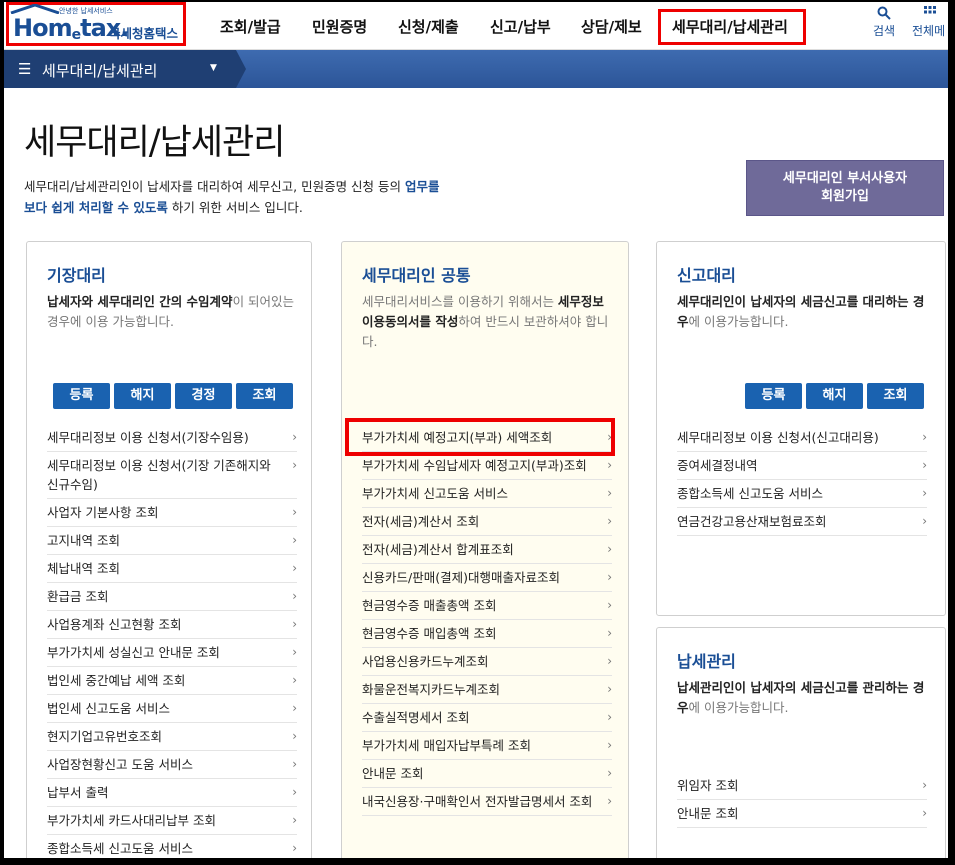  I want to click on list-item: 부가가치세 신고도움 서비스 ›, so click(487, 494).